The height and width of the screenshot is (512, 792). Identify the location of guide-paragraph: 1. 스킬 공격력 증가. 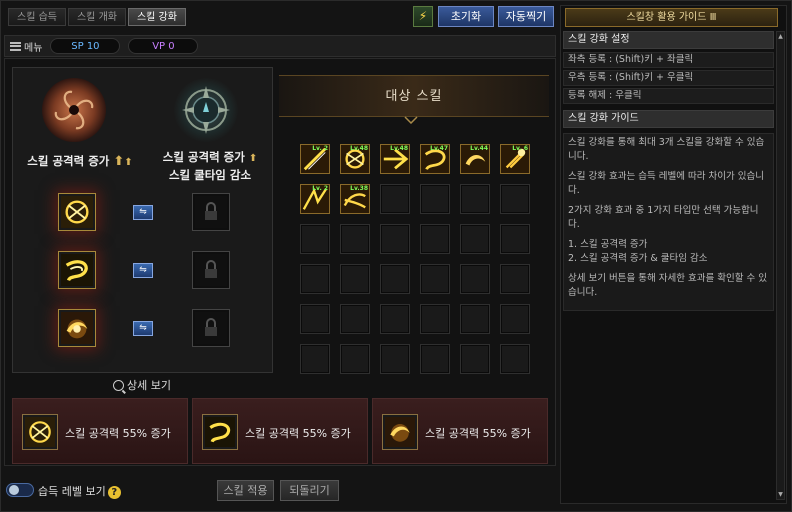
(608, 244).